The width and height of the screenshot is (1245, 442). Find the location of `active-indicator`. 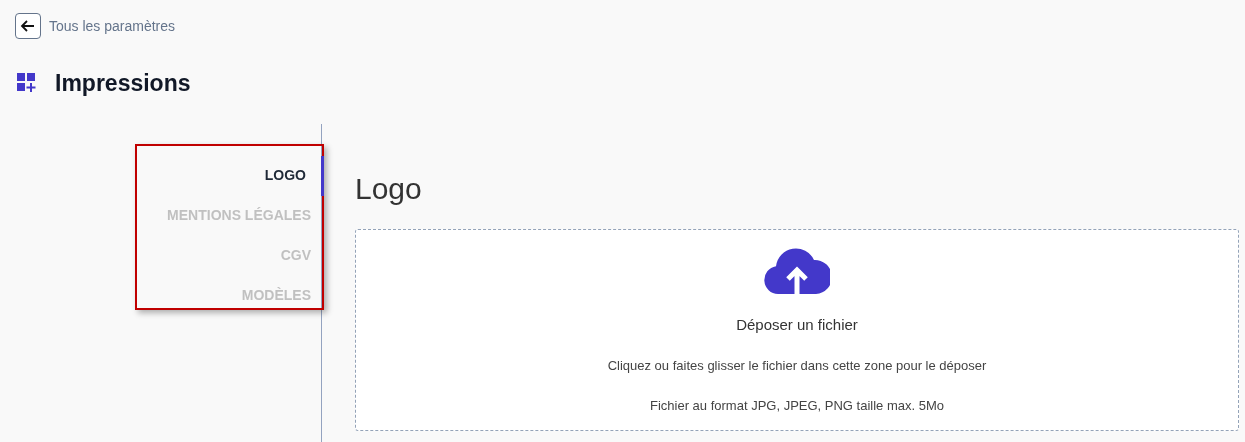

active-indicator is located at coordinates (322, 175).